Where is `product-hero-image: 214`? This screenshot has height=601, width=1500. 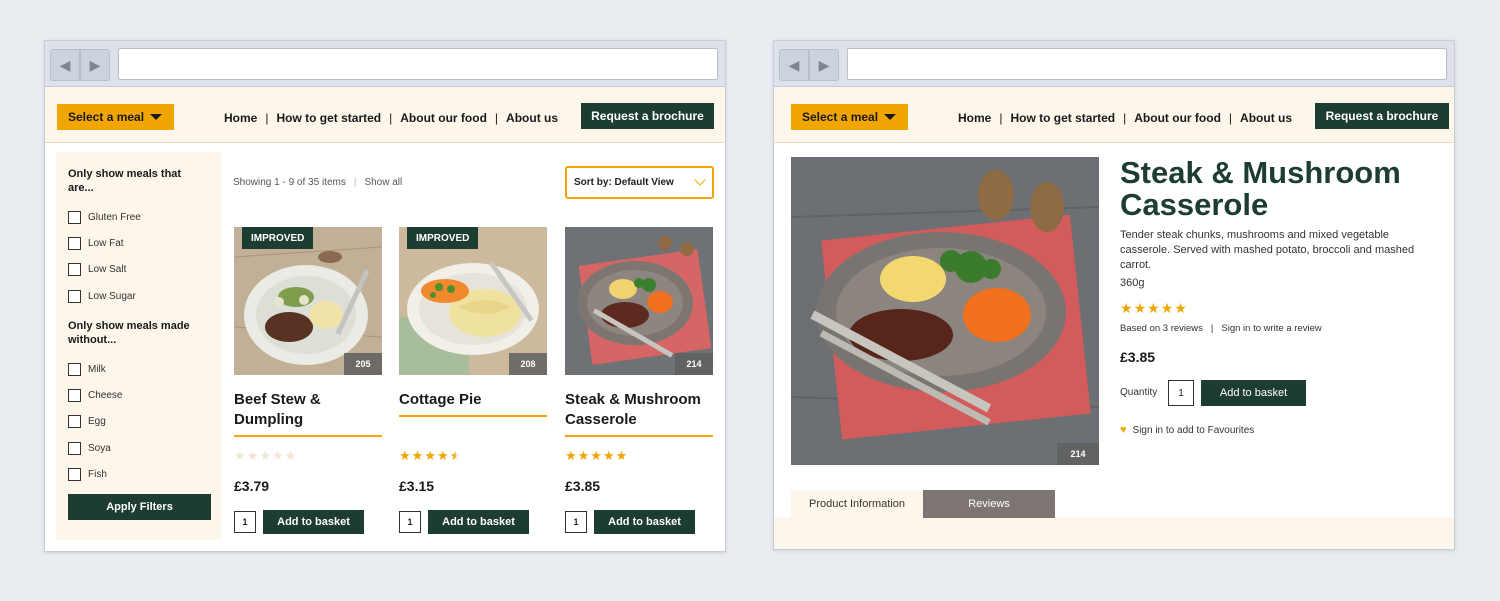 product-hero-image: 214 is located at coordinates (945, 311).